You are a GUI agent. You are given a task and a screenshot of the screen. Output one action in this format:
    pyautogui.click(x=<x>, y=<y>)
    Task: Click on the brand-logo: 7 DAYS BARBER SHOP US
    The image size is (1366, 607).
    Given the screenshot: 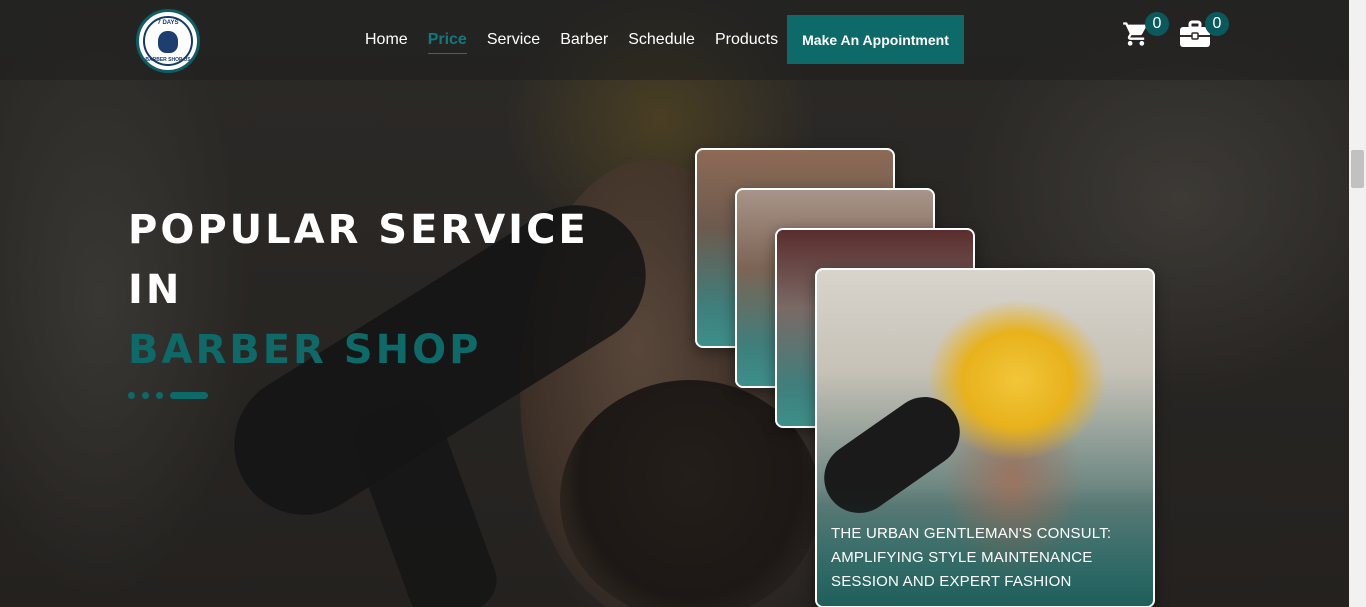 What is the action you would take?
    pyautogui.click(x=168, y=41)
    